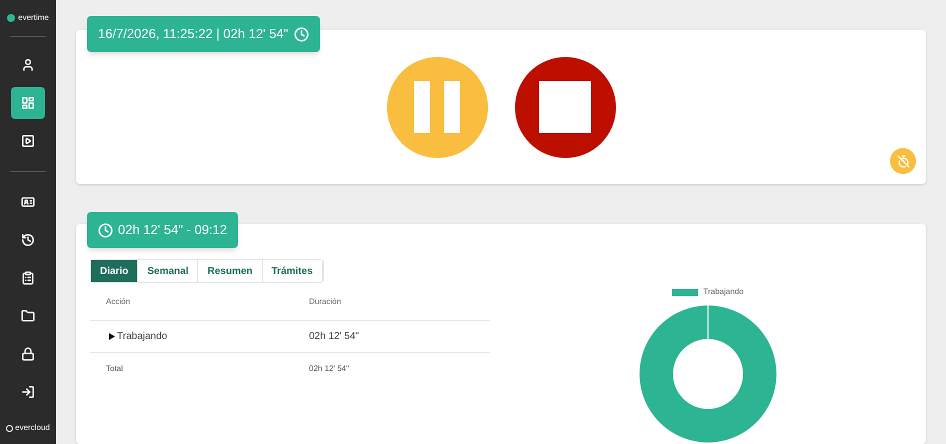 Image resolution: width=946 pixels, height=444 pixels. Describe the element at coordinates (32, 428) in the screenshot. I see `footer-logo-text: evercloud` at that location.